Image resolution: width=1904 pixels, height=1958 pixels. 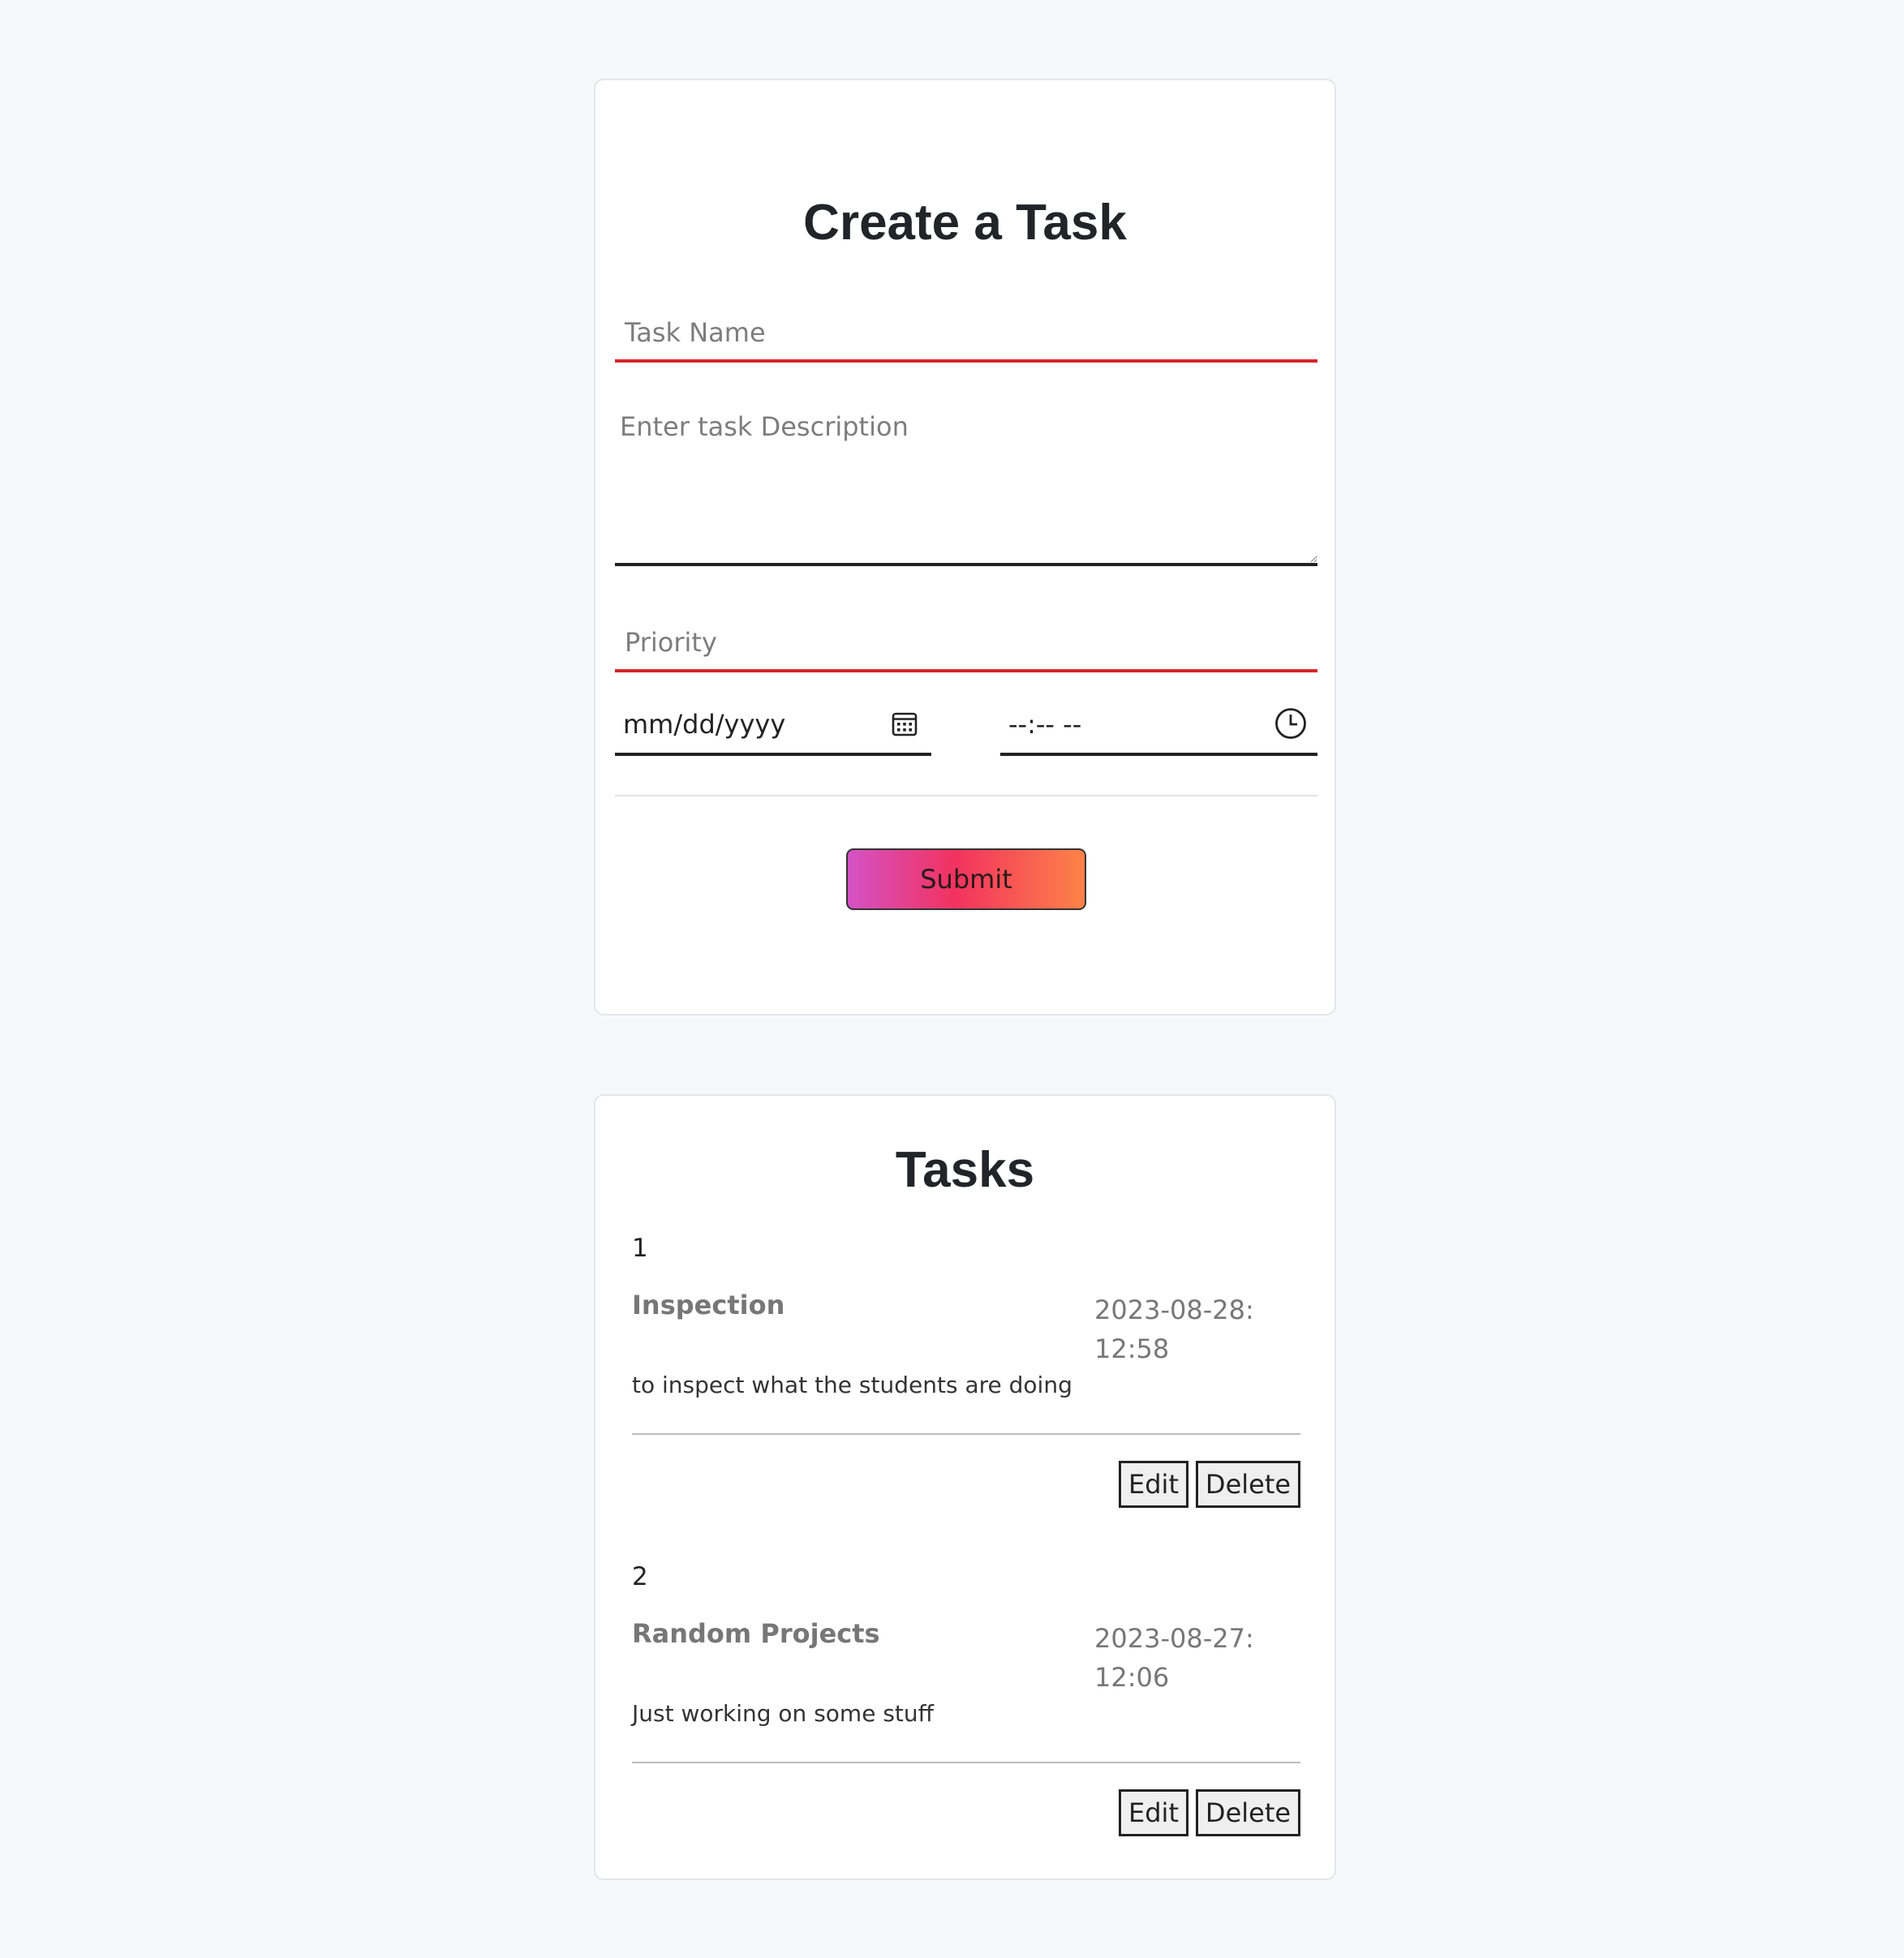 What do you see at coordinates (1132, 1348) in the screenshot?
I see `task-time: 12:58` at bounding box center [1132, 1348].